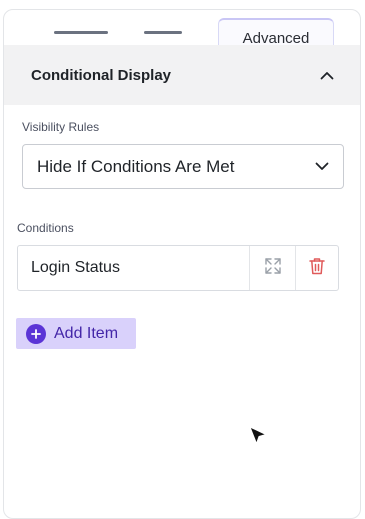 This screenshot has height=519, width=365. I want to click on visibility-rules-value: Hide If Conditions Are Met, so click(136, 166).